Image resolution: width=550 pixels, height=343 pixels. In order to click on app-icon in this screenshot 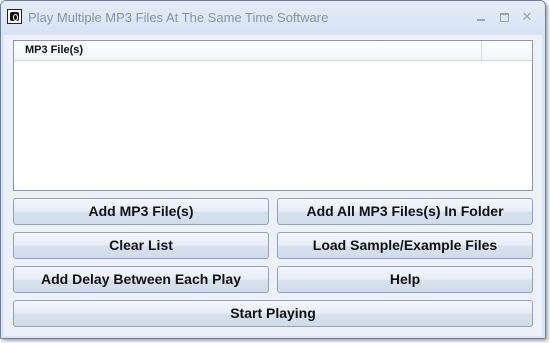, I will do `click(14, 16)`.